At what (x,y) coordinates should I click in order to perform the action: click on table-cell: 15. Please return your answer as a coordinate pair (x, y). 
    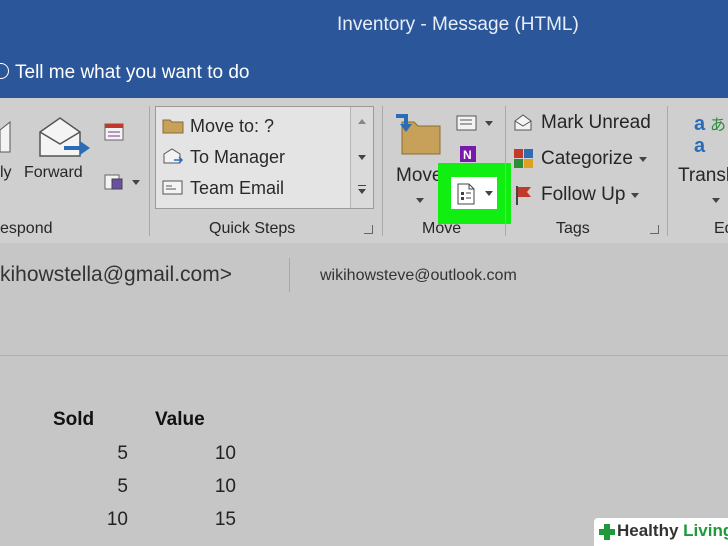
    Looking at the image, I should click on (225, 519).